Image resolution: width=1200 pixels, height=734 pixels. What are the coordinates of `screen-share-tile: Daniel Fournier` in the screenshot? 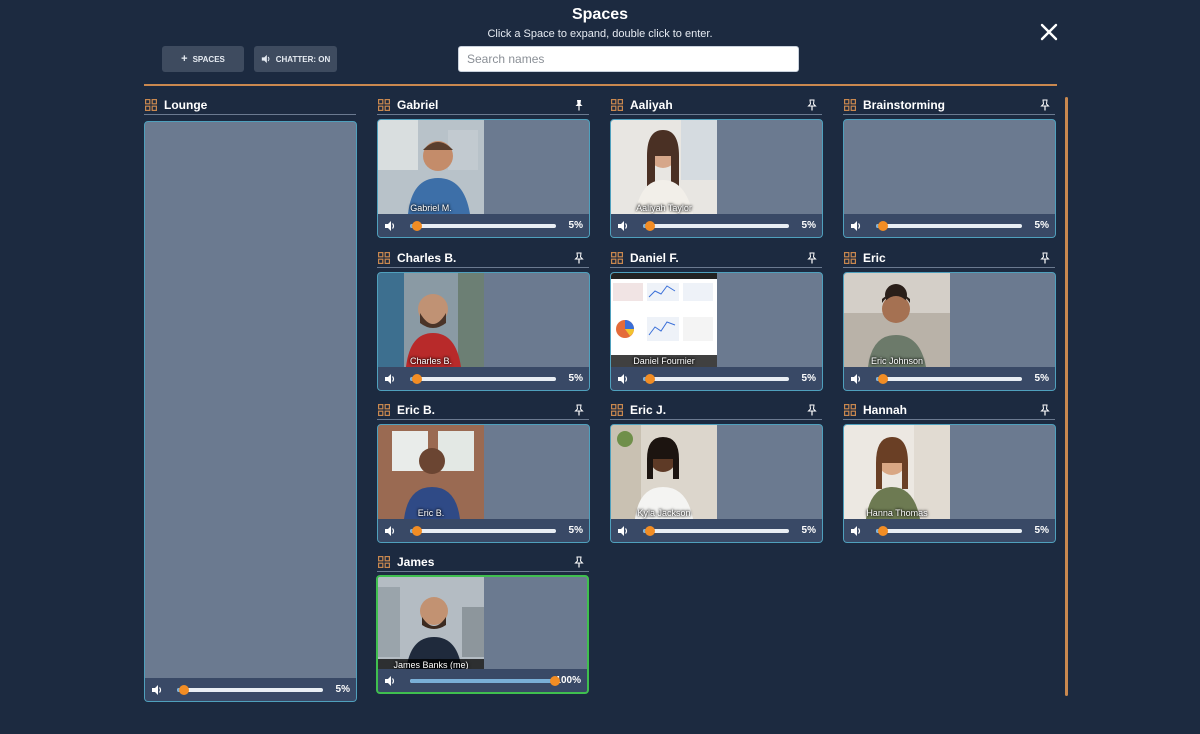 It's located at (664, 320).